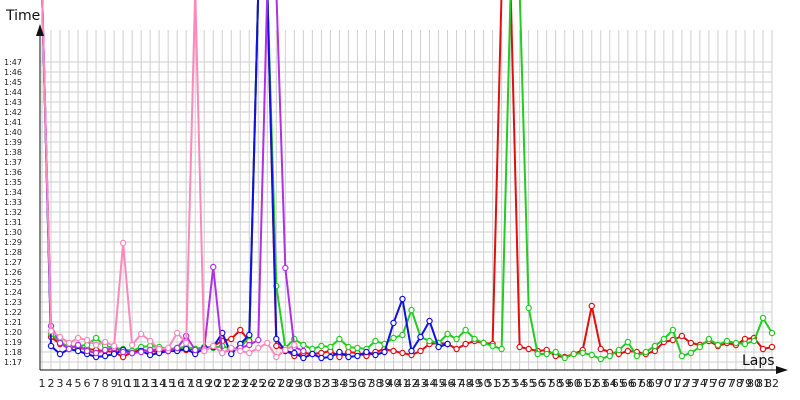 This screenshot has height=400, width=800. What do you see at coordinates (13, 272) in the screenshot?
I see `y-tick-label: 1:26` at bounding box center [13, 272].